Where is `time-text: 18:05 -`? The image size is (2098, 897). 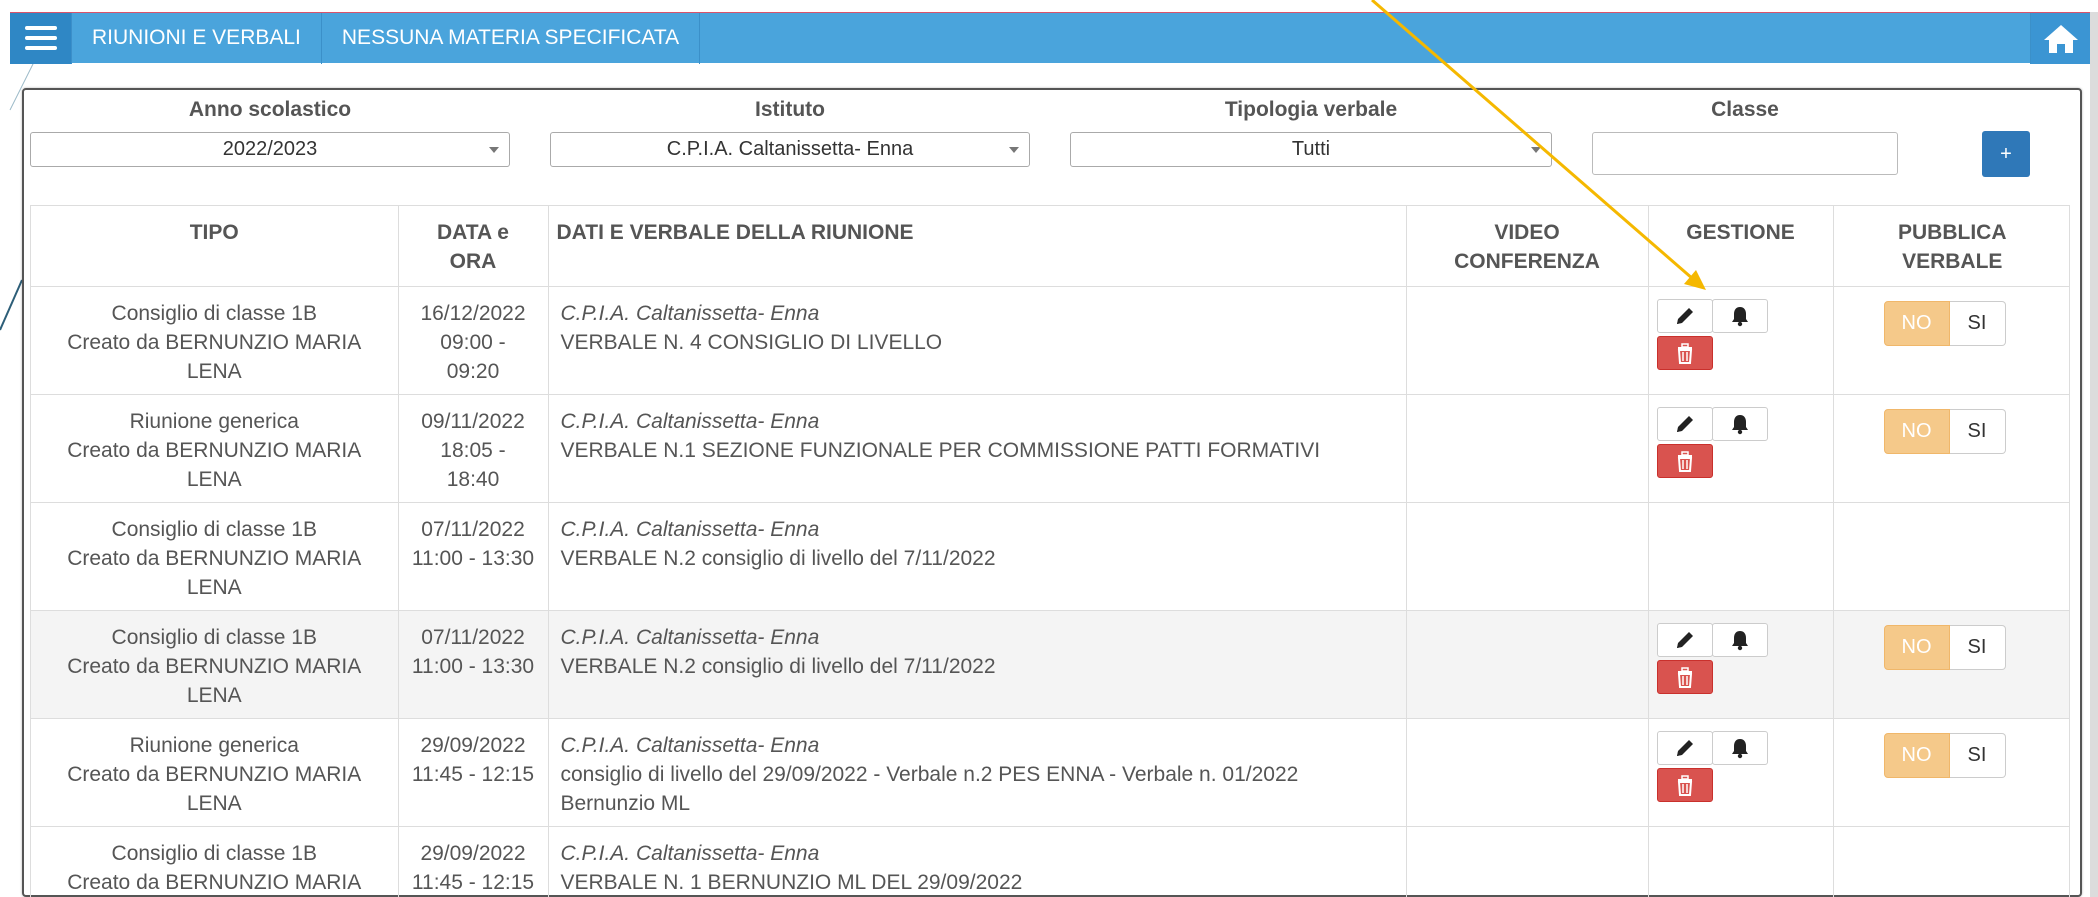 time-text: 18:05 - is located at coordinates (473, 450).